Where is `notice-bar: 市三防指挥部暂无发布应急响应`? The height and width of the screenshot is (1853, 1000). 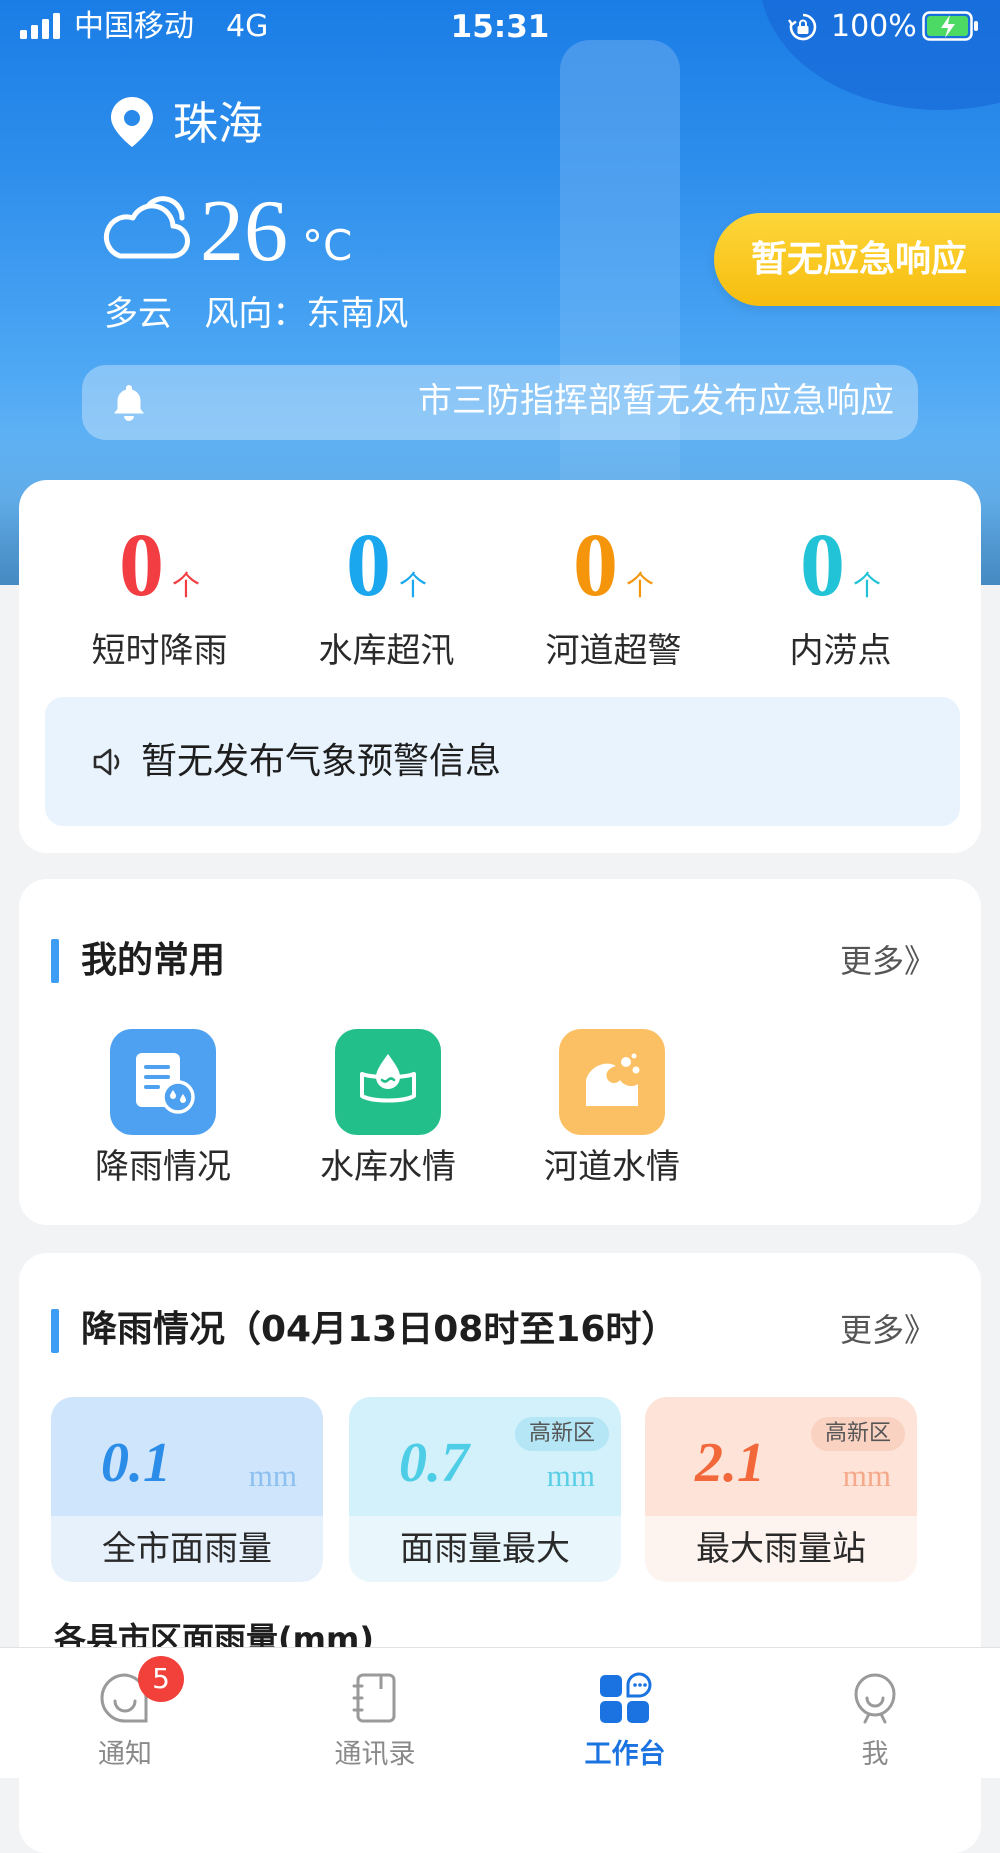 notice-bar: 市三防指挥部暂无发布应急响应 is located at coordinates (500, 402).